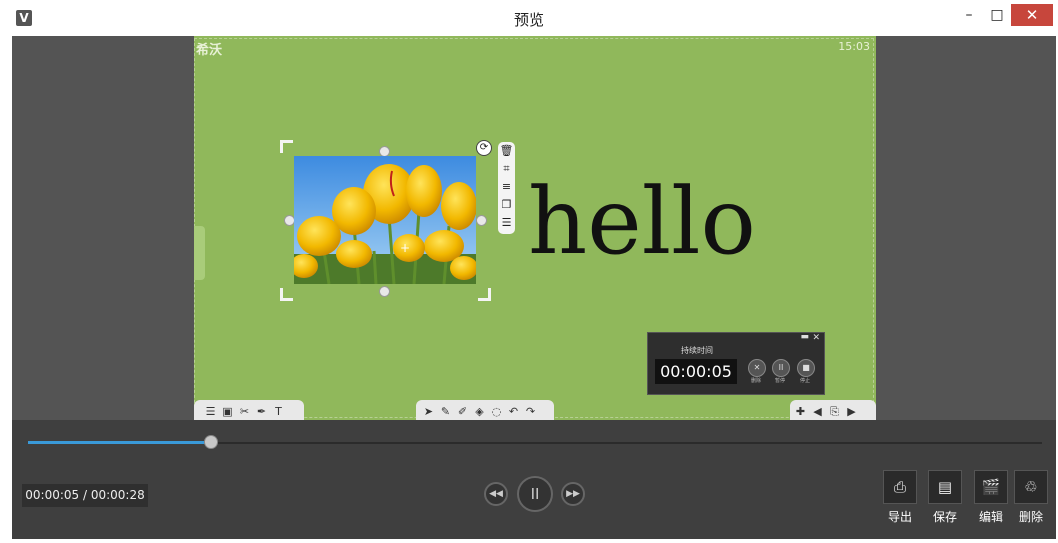 This screenshot has width=1058, height=543. Describe the element at coordinates (804, 337) in the screenshot. I see `timer-minimize-icon: ▬` at that location.